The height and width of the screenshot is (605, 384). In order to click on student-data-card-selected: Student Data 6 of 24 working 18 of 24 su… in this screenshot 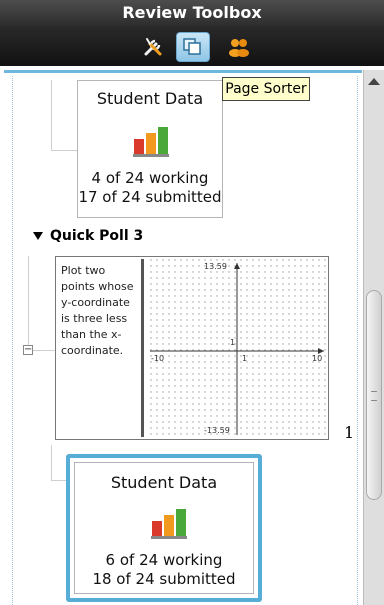, I will do `click(164, 528)`.